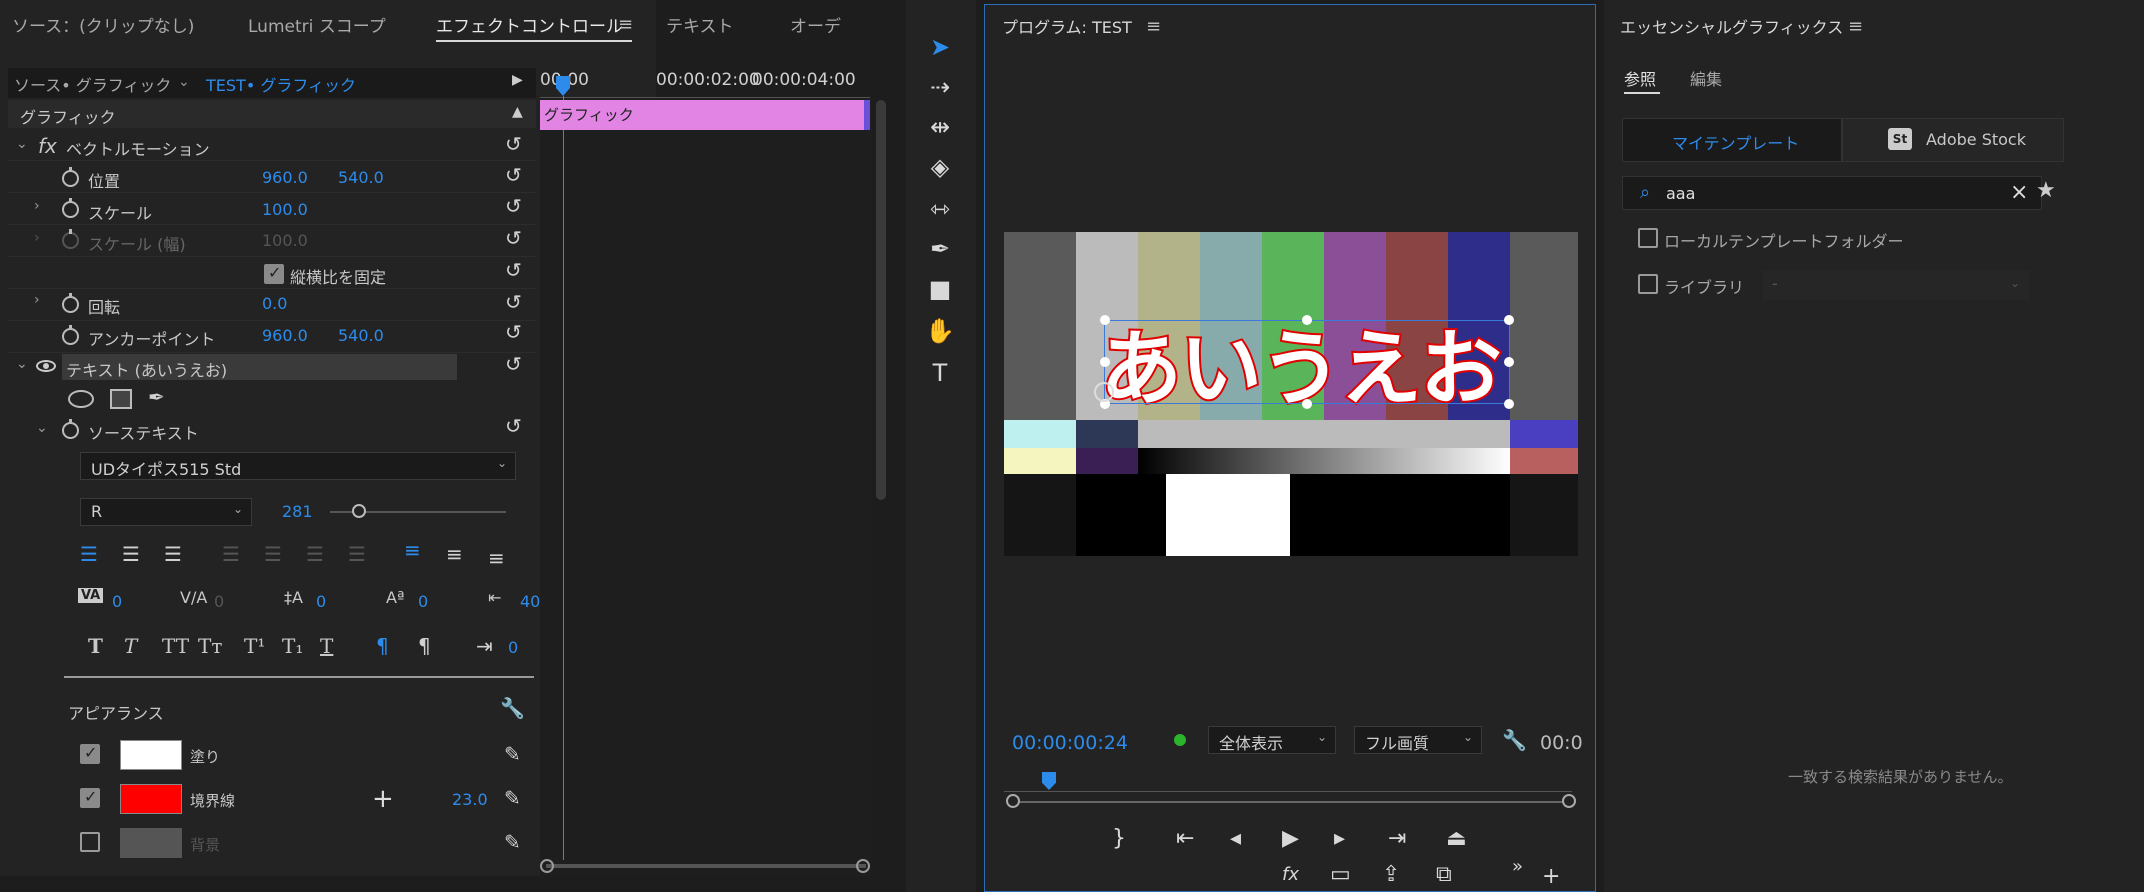 Image resolution: width=2144 pixels, height=892 pixels. I want to click on safe-margins-icon: ▭, so click(1340, 874).